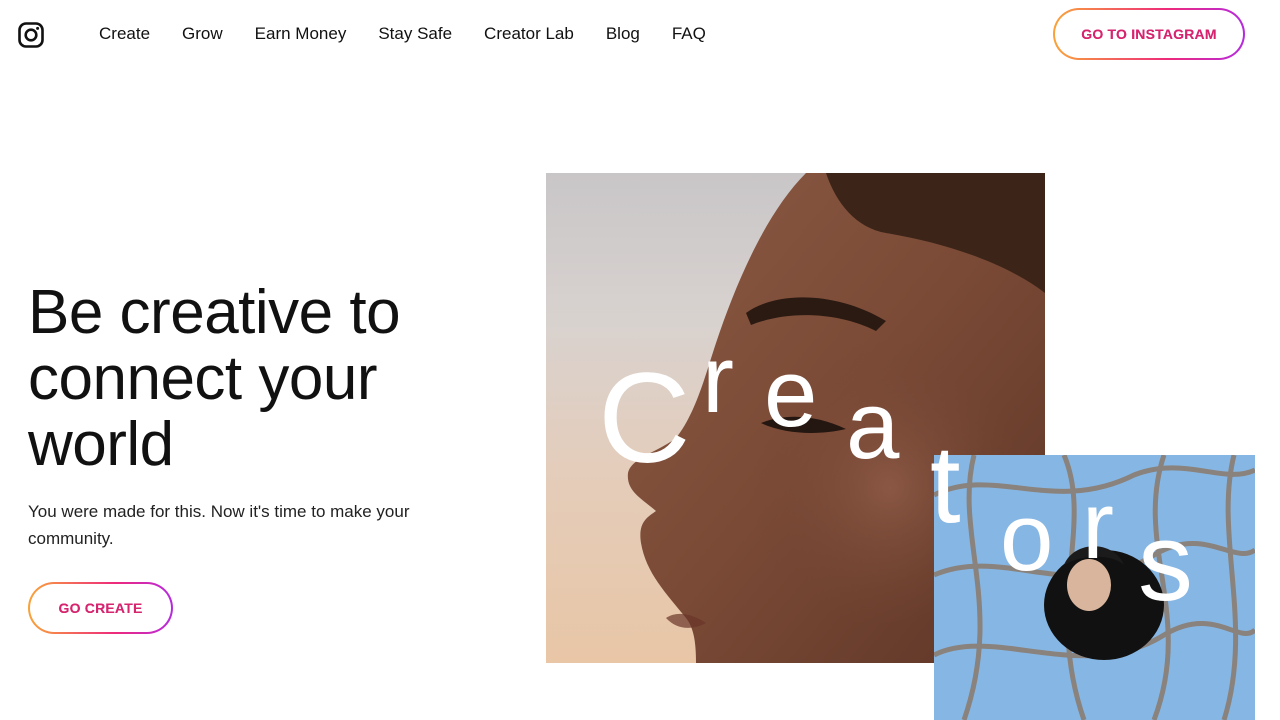  I want to click on hero-title: Be creative to connect your world, so click(214, 378).